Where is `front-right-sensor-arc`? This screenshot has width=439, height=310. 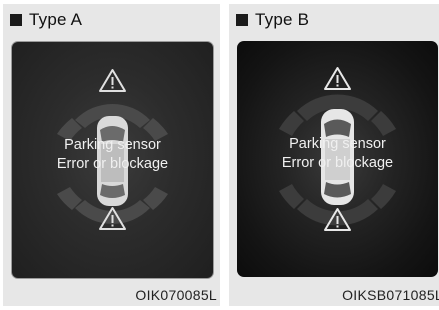 front-right-sensor-arc is located at coordinates (383, 123).